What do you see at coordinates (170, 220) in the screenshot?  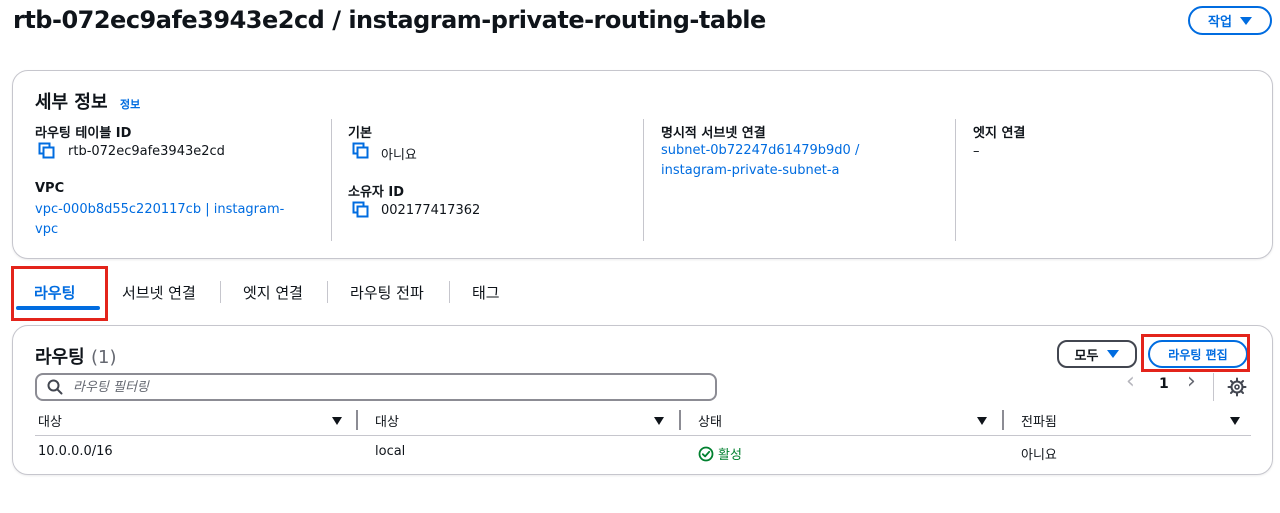 I see `vpc-link: vpc-000b8d55c220117cb | instagram-vpc` at bounding box center [170, 220].